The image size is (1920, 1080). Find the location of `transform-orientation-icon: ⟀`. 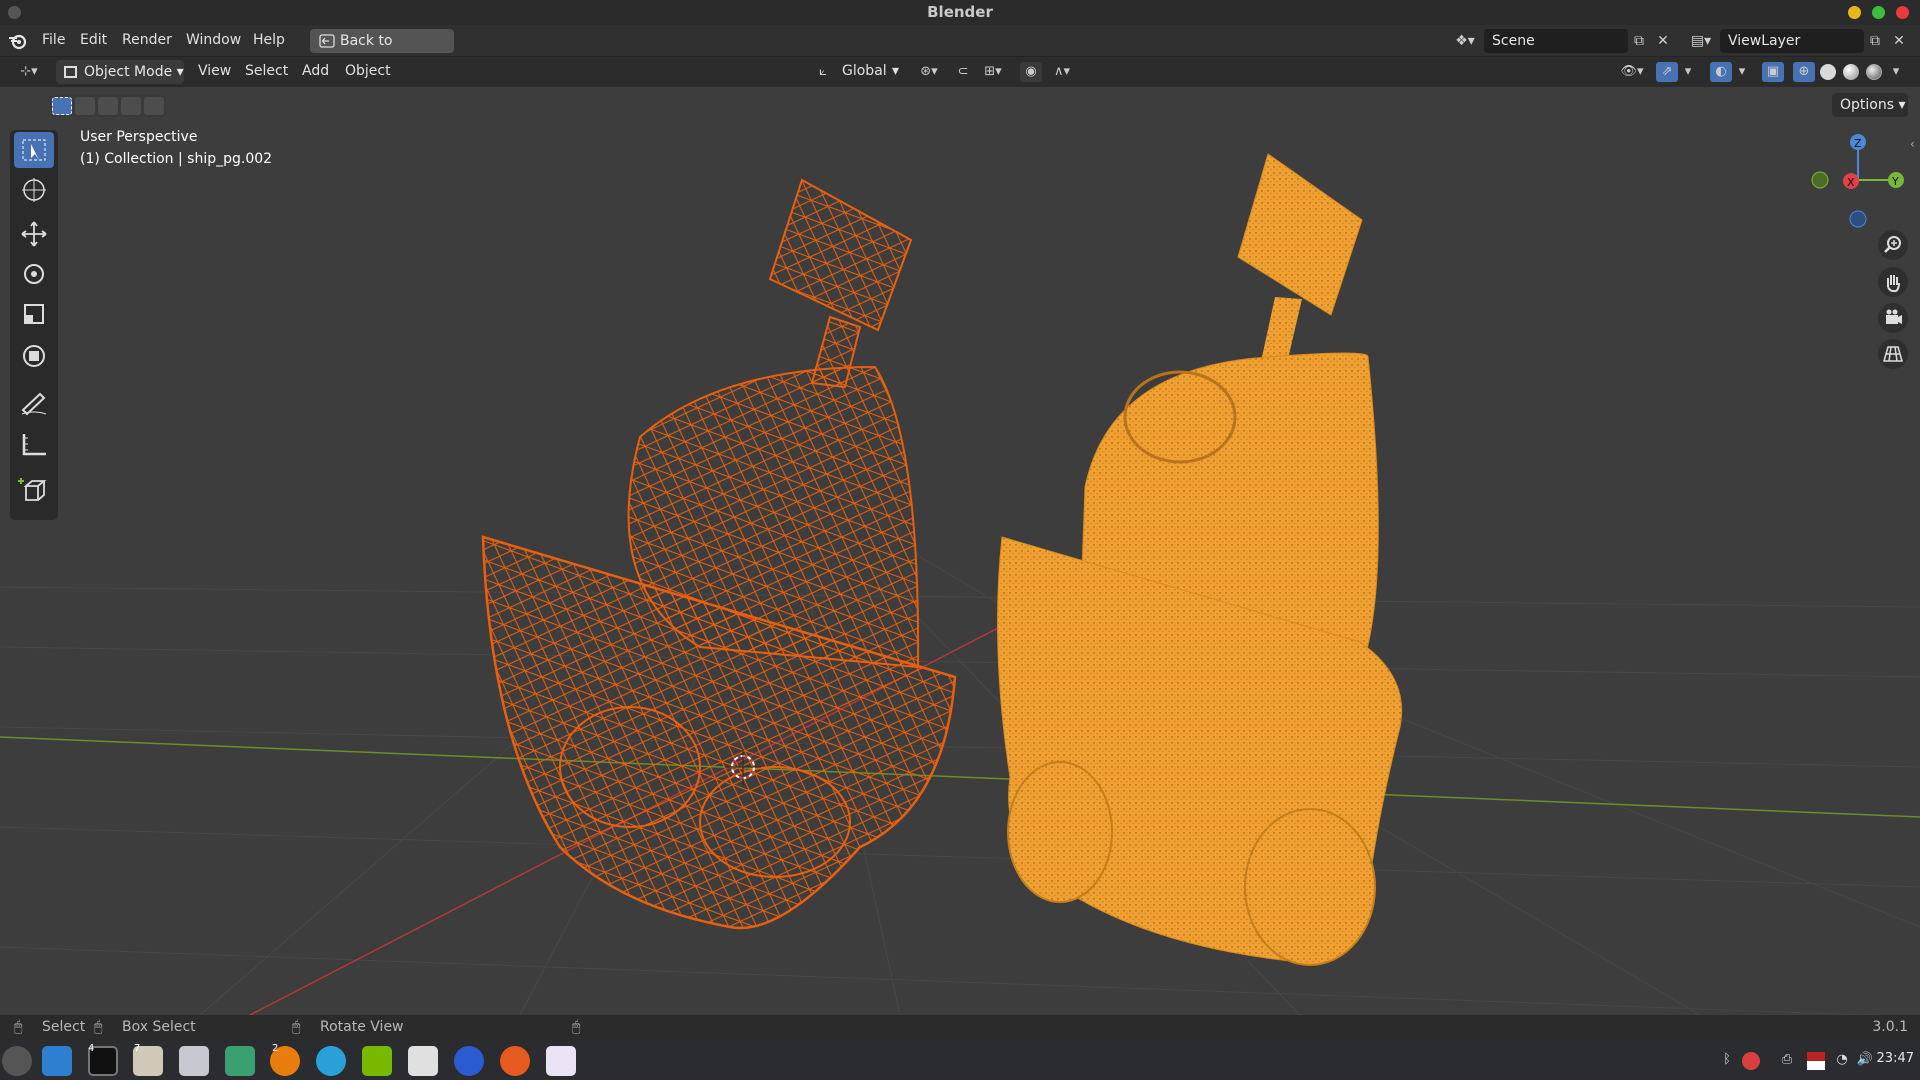

transform-orientation-icon: ⟀ is located at coordinates (823, 72).